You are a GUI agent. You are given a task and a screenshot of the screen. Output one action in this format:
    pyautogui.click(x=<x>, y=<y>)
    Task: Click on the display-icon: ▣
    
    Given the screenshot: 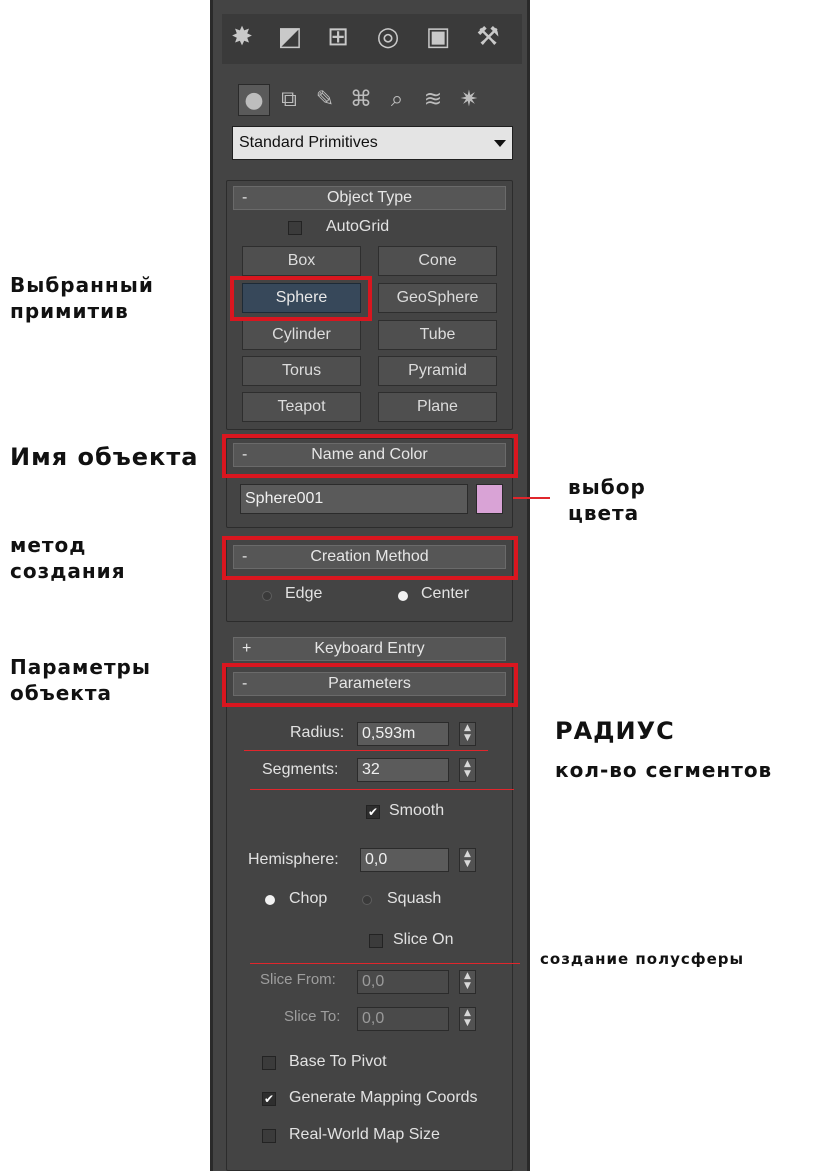 What is the action you would take?
    pyautogui.click(x=438, y=37)
    